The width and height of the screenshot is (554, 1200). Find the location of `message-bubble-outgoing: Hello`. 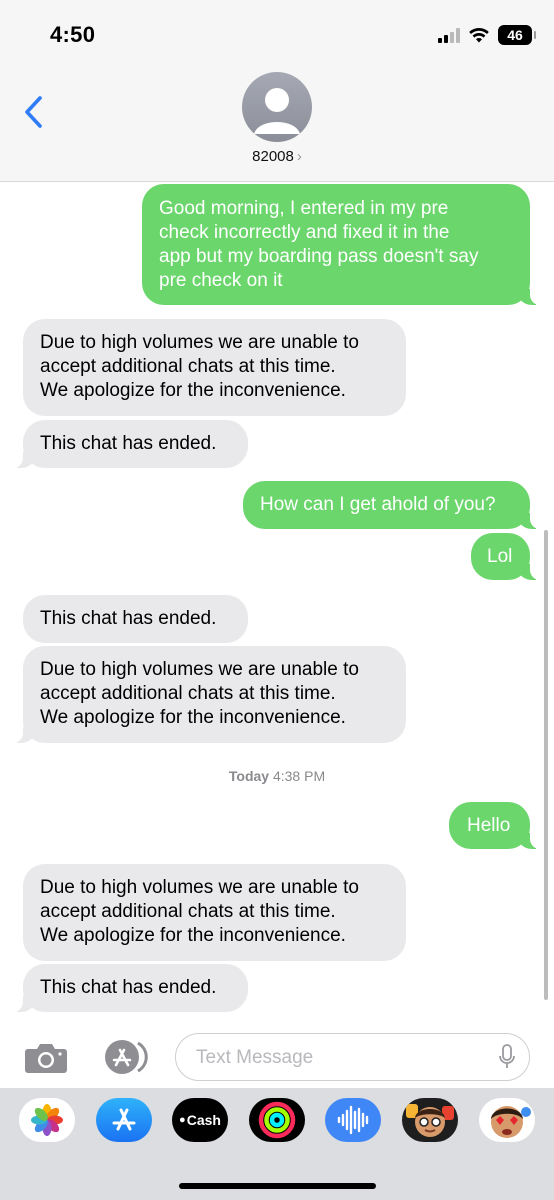

message-bubble-outgoing: Hello is located at coordinates (496, 825).